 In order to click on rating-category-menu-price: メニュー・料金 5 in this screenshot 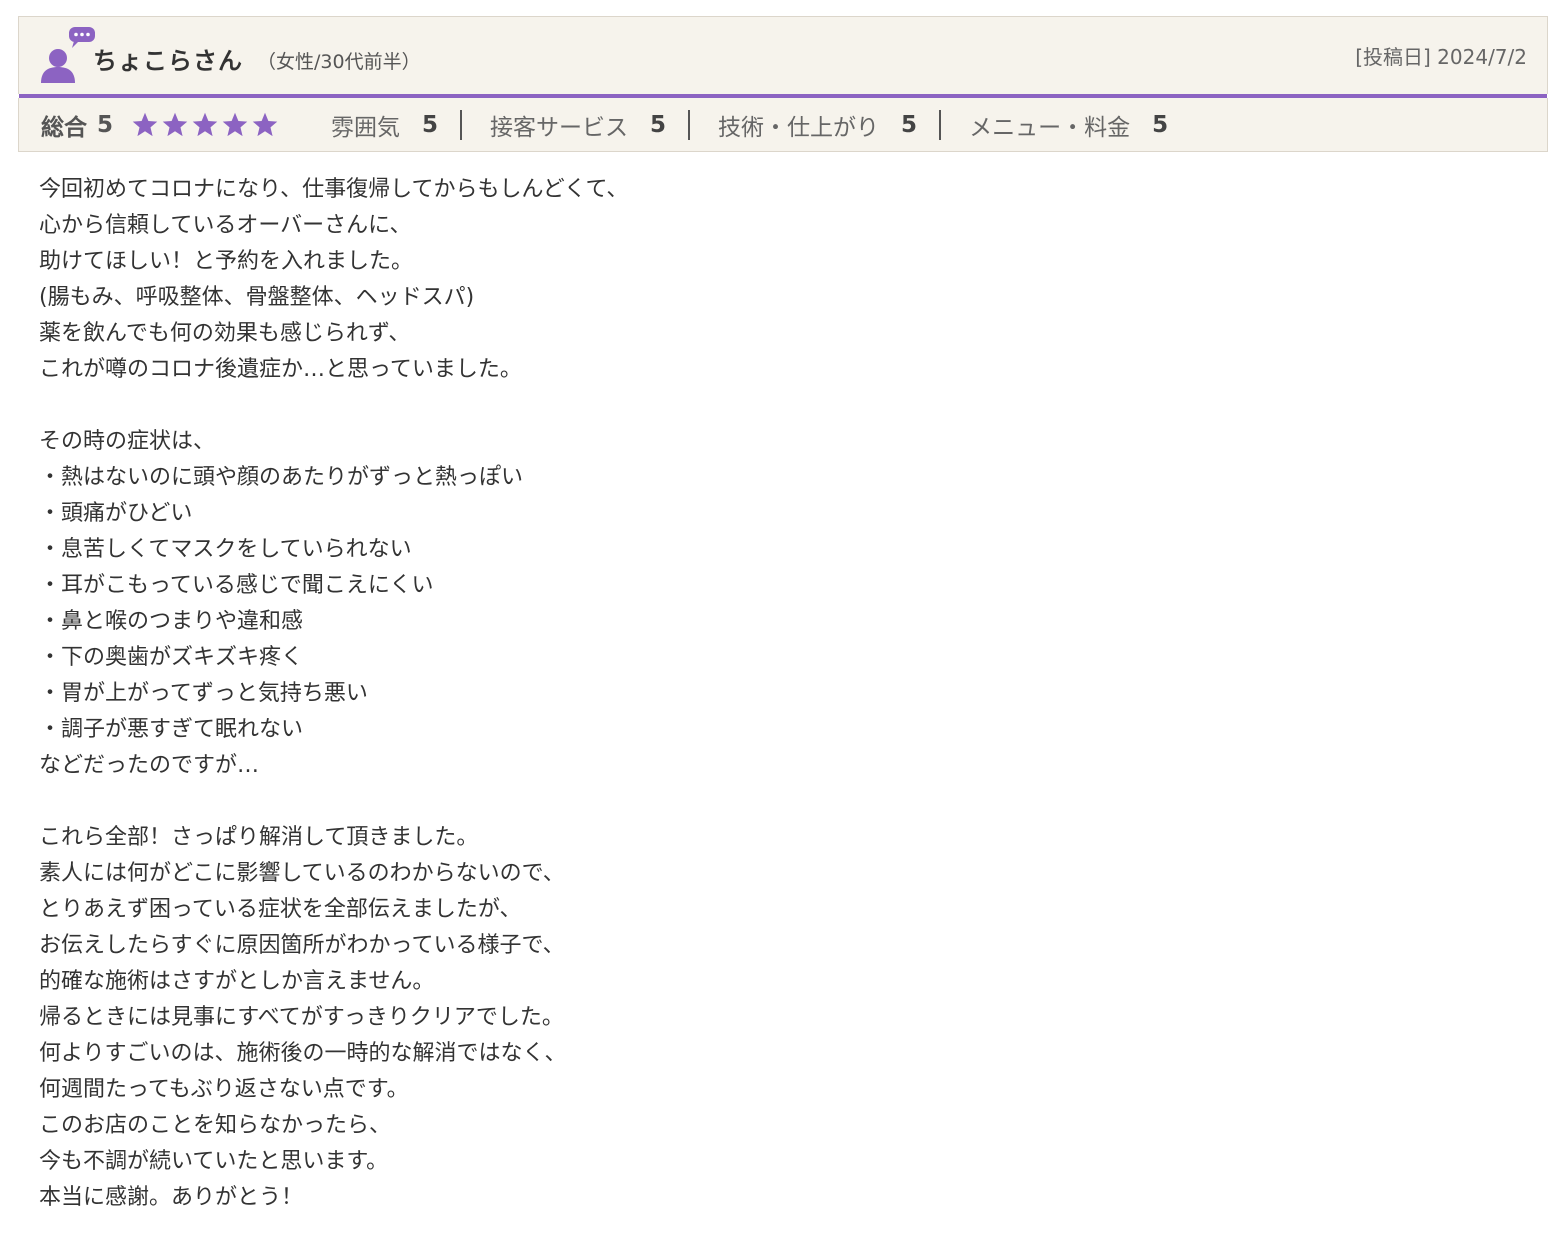, I will do `click(1068, 125)`.